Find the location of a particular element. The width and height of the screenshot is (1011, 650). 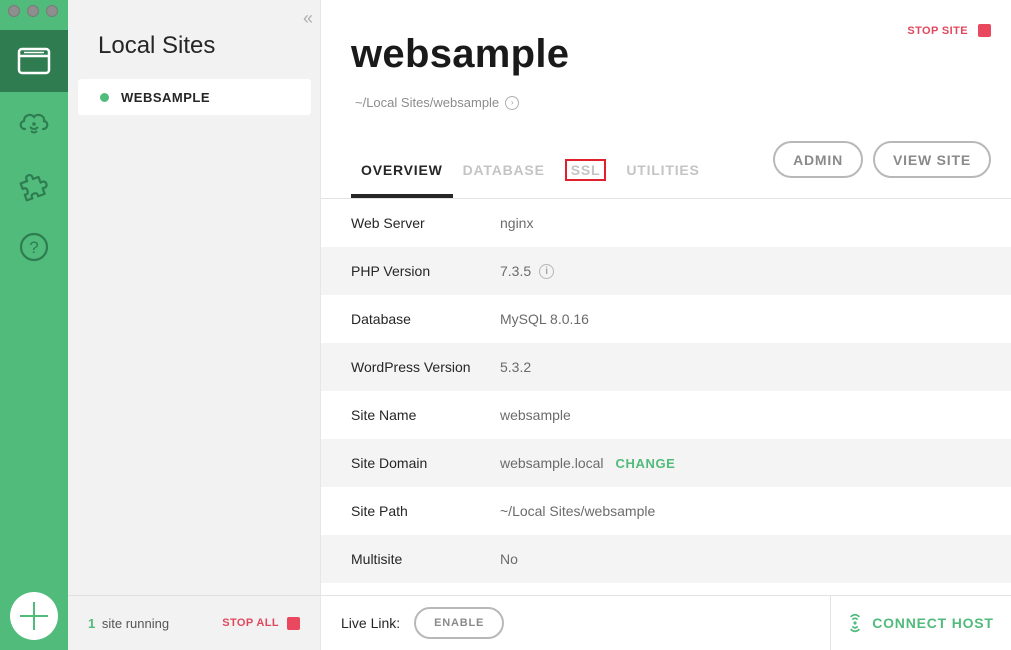

add-site-button is located at coordinates (34, 616).